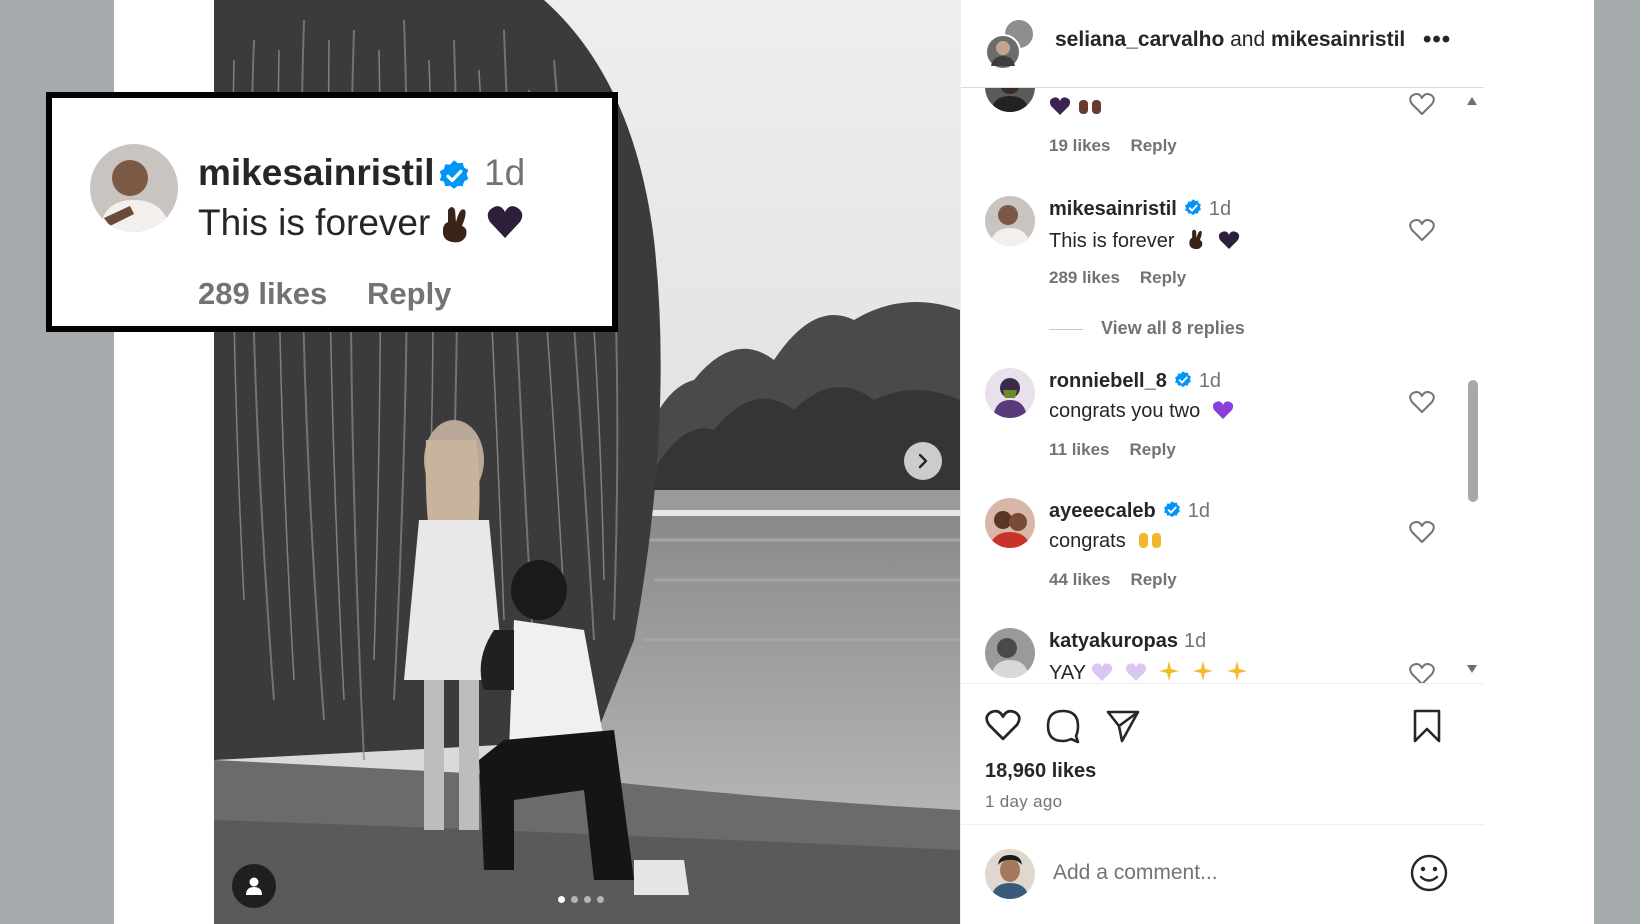 This screenshot has width=1640, height=924. I want to click on comment-likes: 19 likes, so click(1079, 145).